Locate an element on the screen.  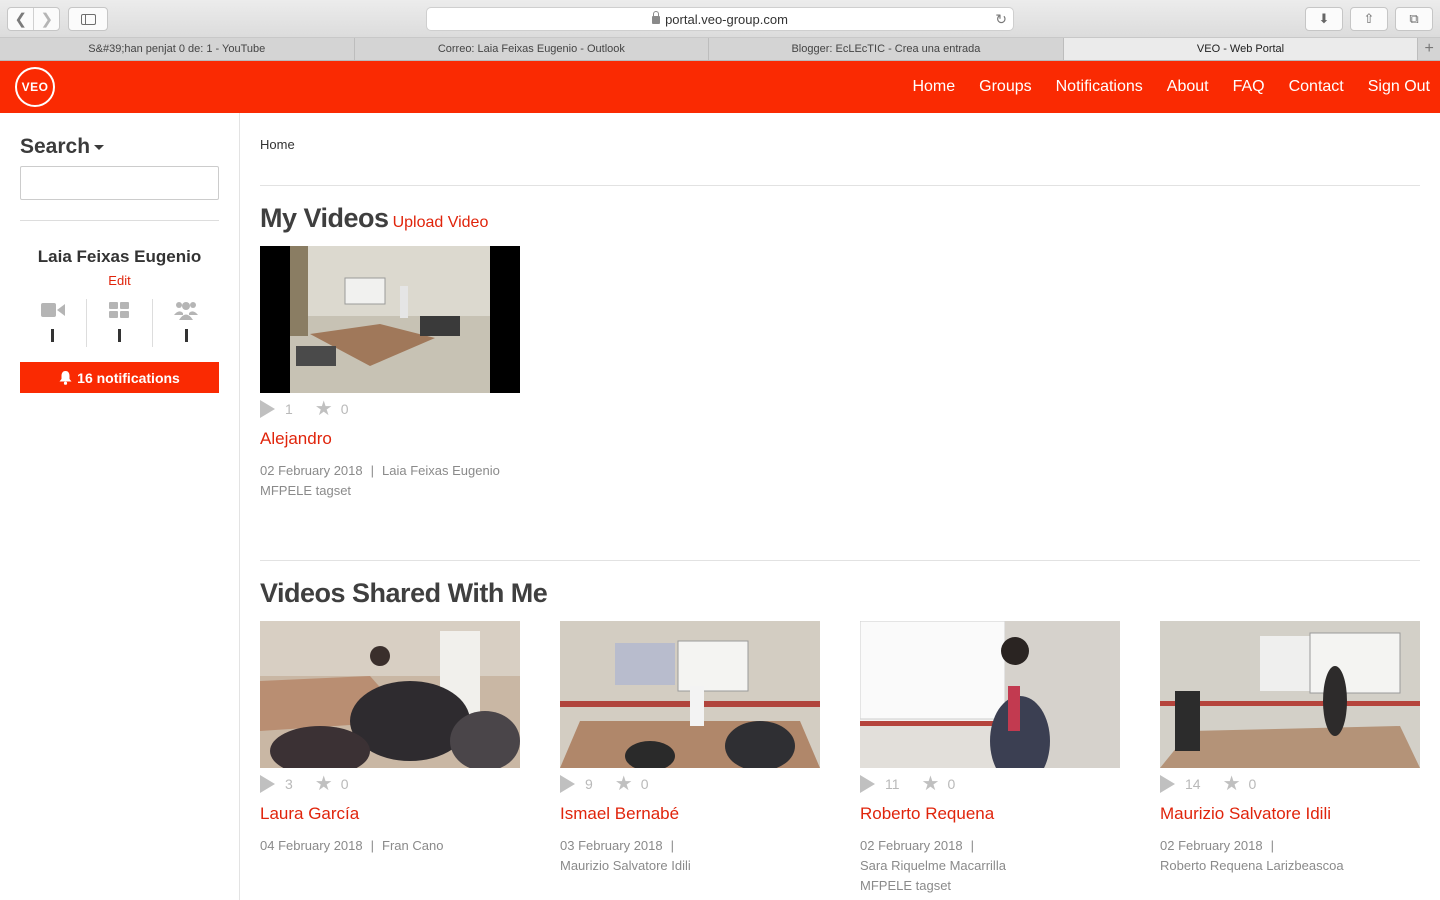
view-count: 14 is located at coordinates (1193, 784).